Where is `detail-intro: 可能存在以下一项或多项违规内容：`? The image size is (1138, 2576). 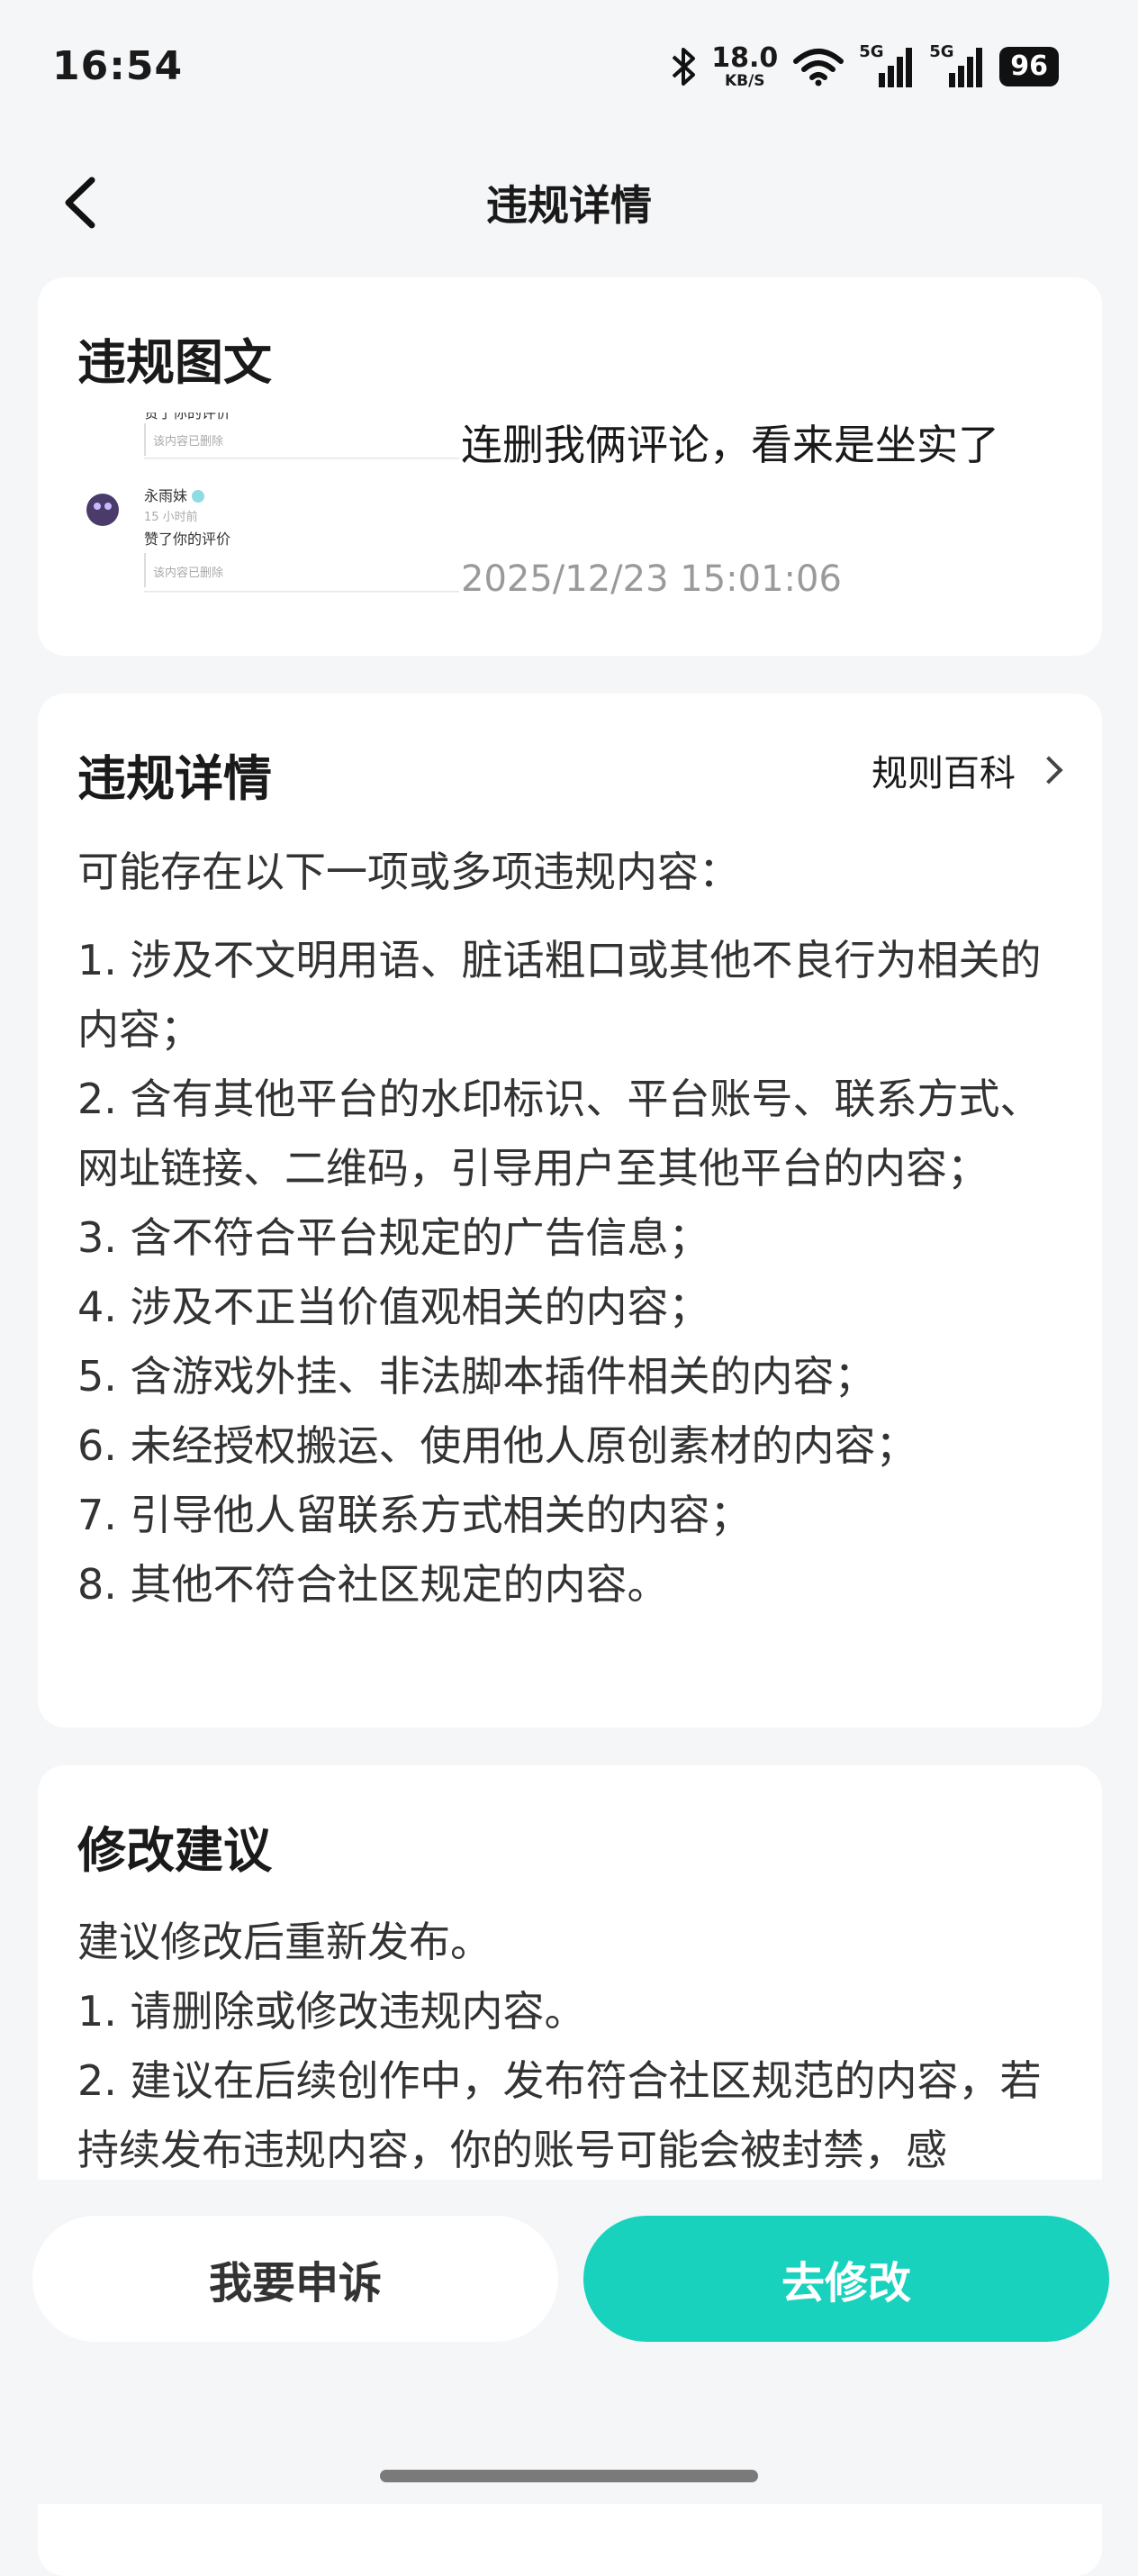 detail-intro: 可能存在以下一项或多项违规内容： is located at coordinates (408, 872).